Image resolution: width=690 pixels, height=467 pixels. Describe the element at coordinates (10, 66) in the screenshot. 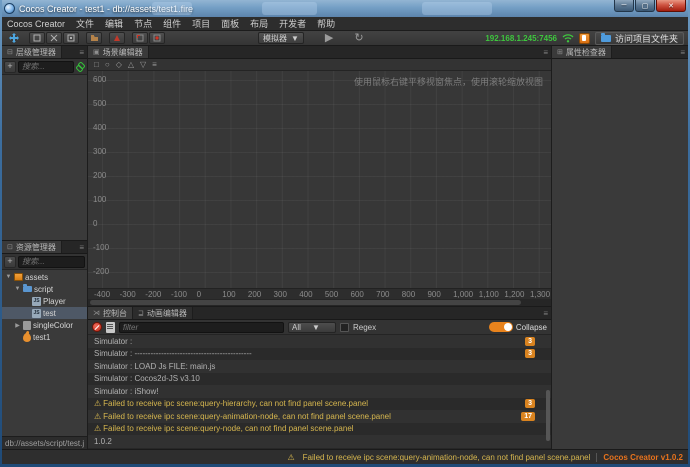

I see `create-node-button: +` at that location.